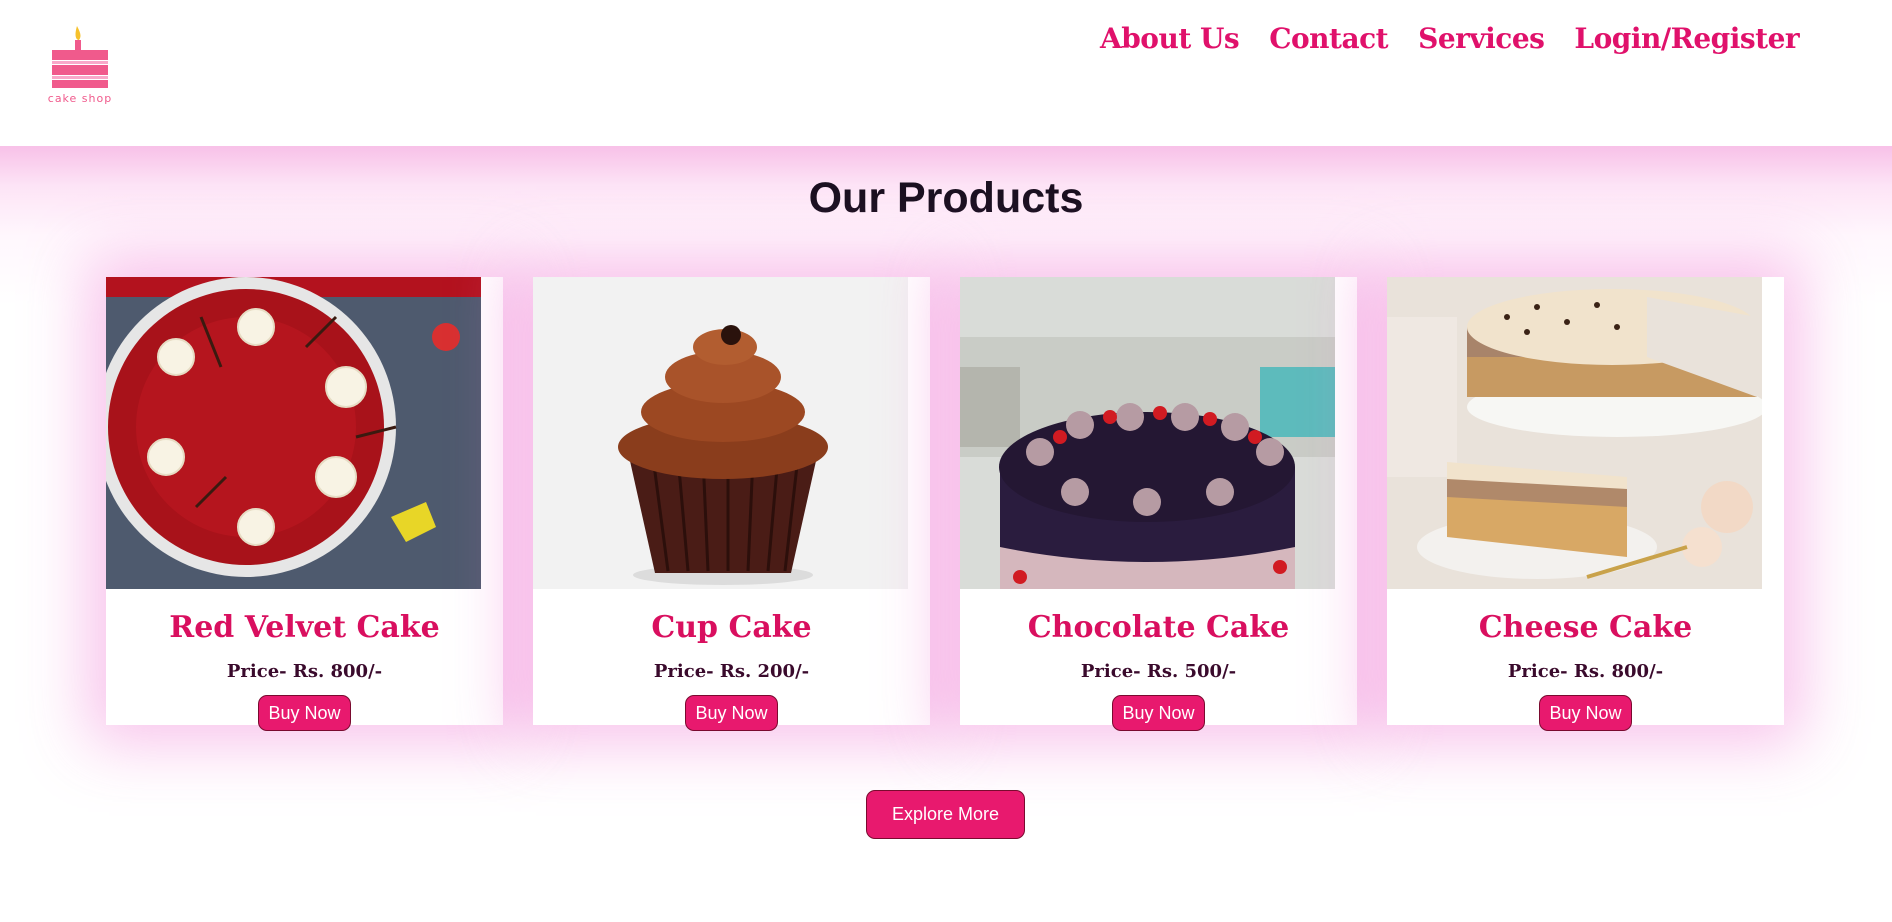 The width and height of the screenshot is (1892, 922). Describe the element at coordinates (80, 98) in the screenshot. I see `logo-text: cake shop` at that location.